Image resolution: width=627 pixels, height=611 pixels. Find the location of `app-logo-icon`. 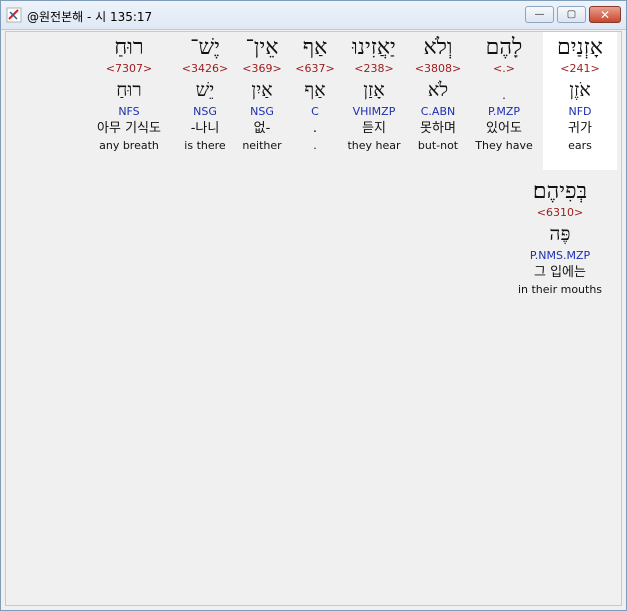

app-logo-icon is located at coordinates (14, 15).